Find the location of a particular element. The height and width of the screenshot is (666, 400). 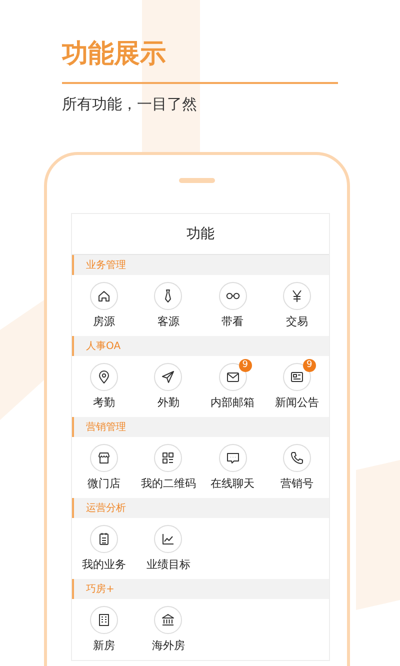

feature-item: 外勤 is located at coordinates (168, 386).